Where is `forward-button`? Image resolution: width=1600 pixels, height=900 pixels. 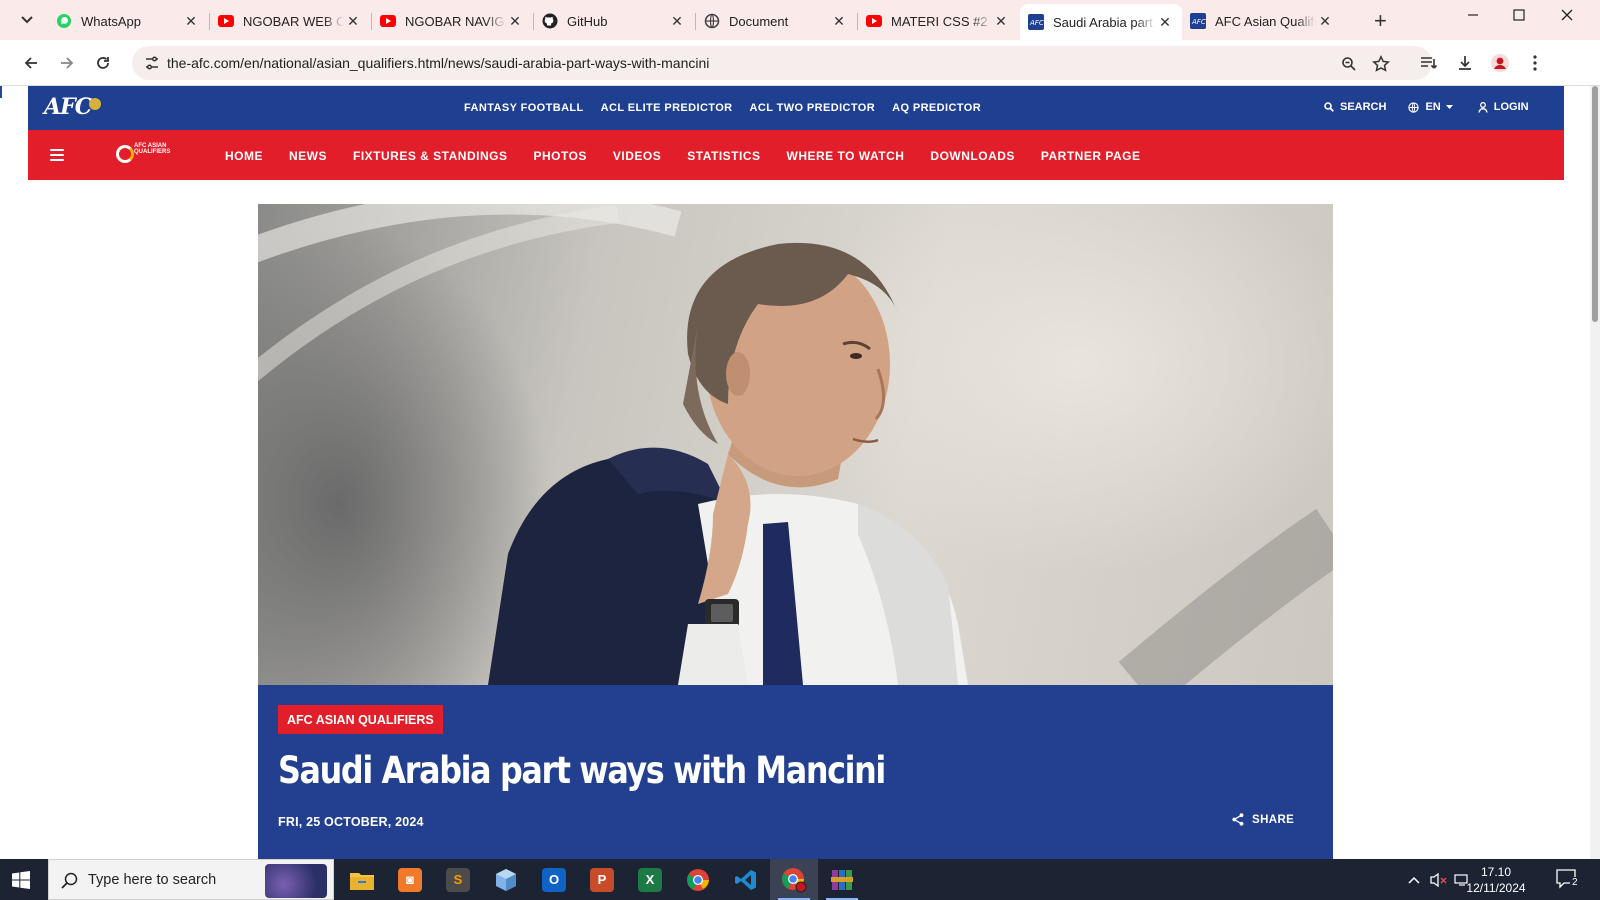
forward-button is located at coordinates (67, 63).